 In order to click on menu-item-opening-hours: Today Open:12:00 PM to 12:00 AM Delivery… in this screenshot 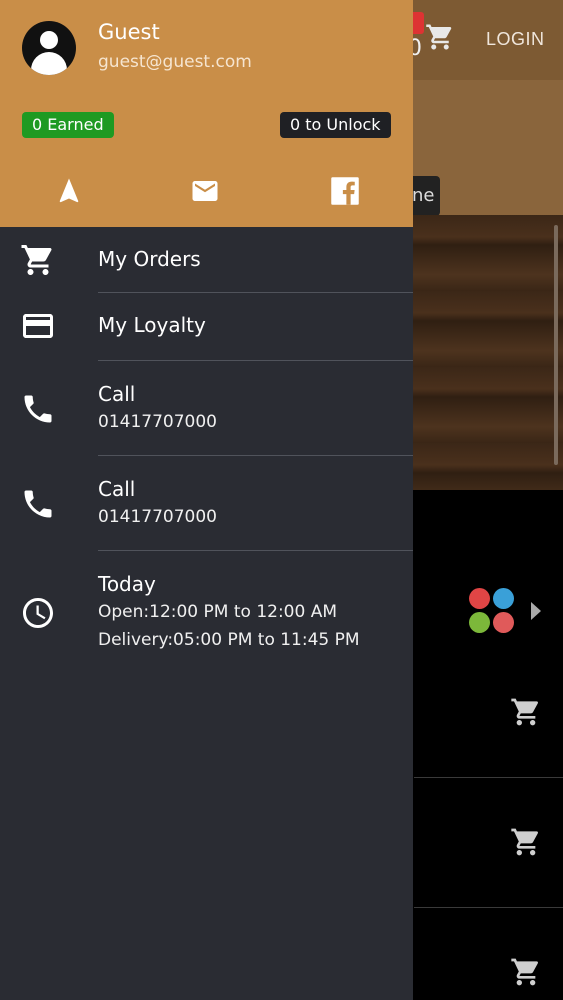, I will do `click(206, 606)`.